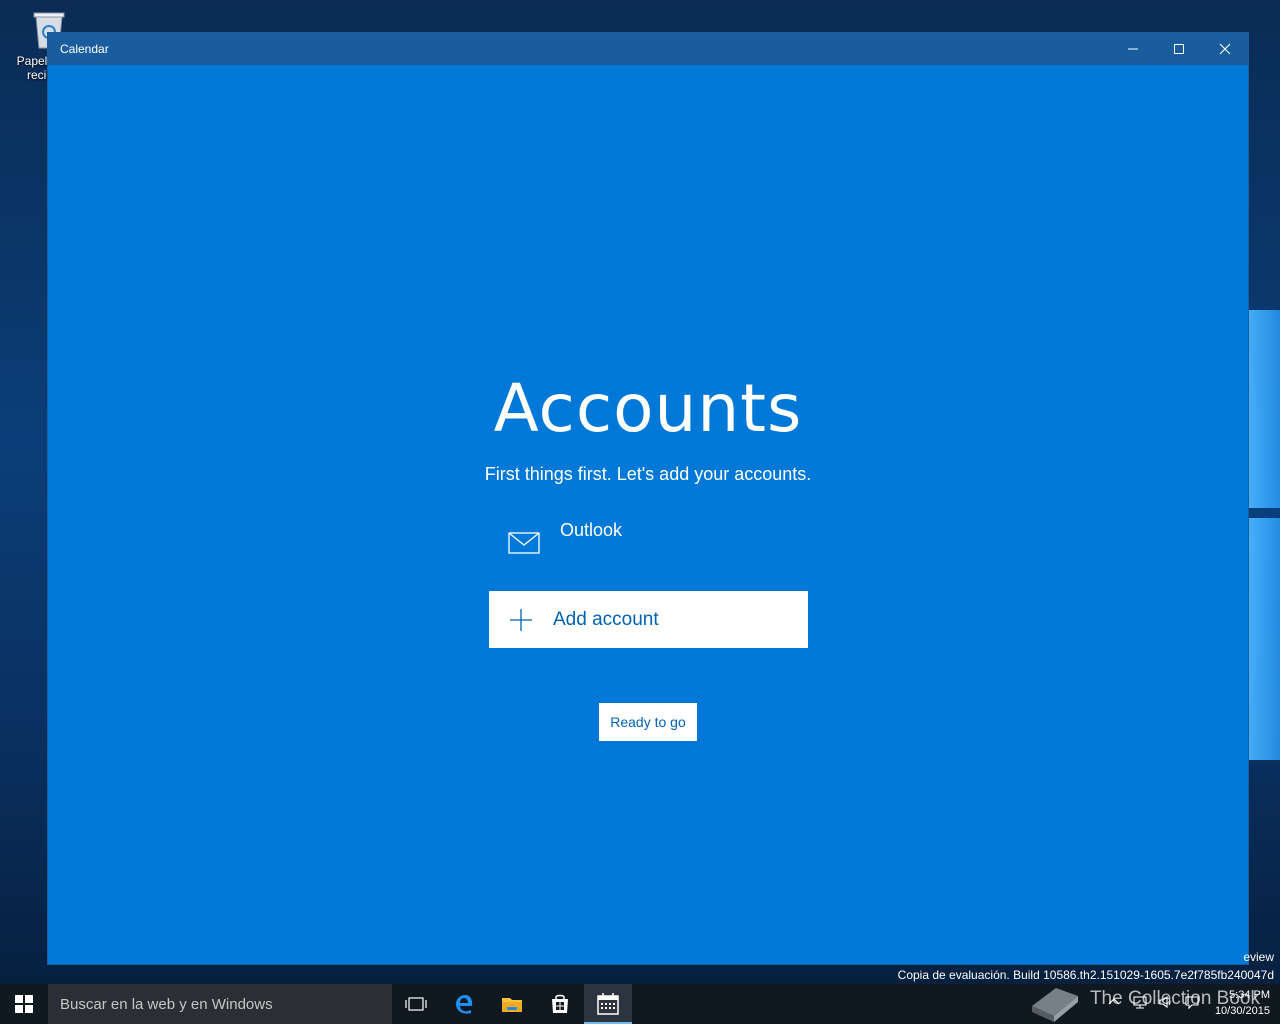  I want to click on book-logo-icon, so click(1055, 1005).